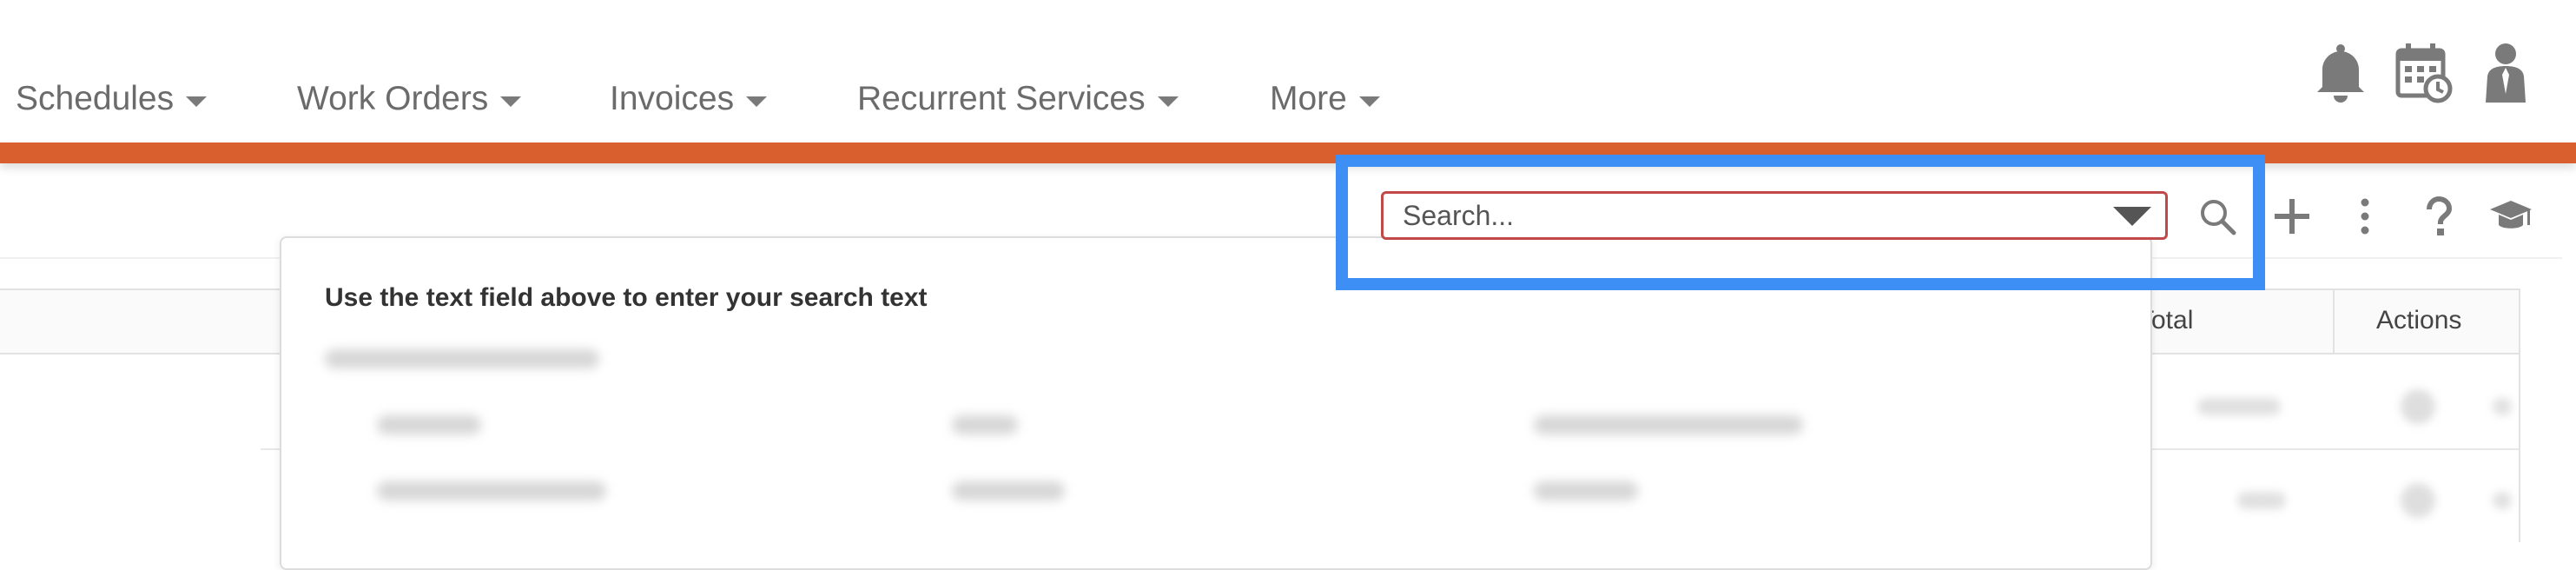 The width and height of the screenshot is (2576, 570). Describe the element at coordinates (2365, 216) in the screenshot. I see `more-vertical-icon` at that location.